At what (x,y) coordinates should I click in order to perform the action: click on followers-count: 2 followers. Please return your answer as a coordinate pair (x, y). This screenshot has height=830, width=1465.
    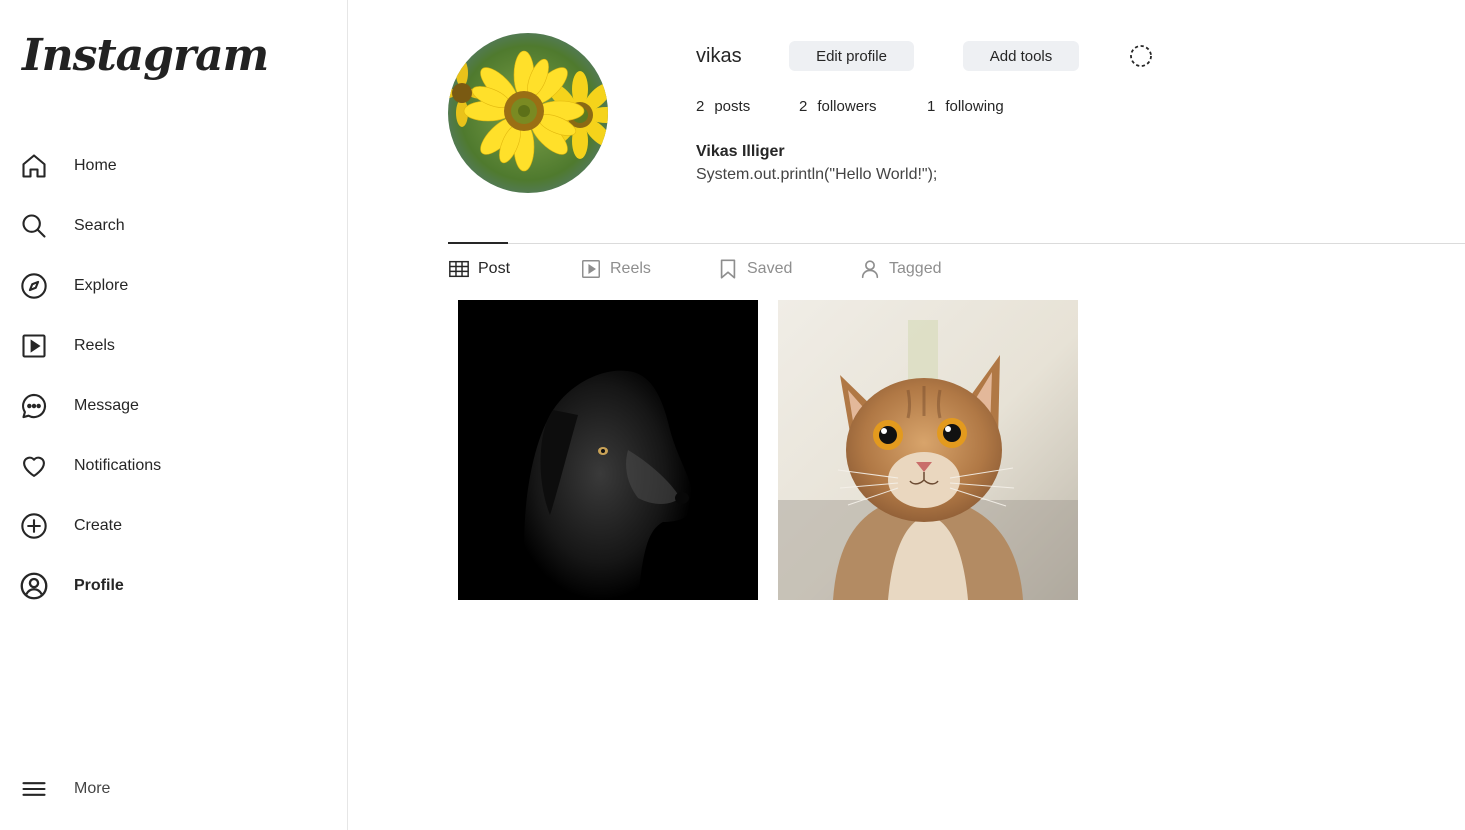
    Looking at the image, I should click on (838, 106).